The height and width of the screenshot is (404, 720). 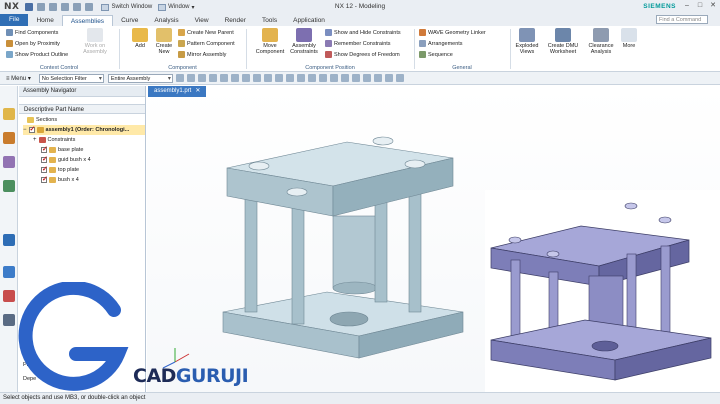 I want to click on inset-bush-top, so click(x=515, y=240).